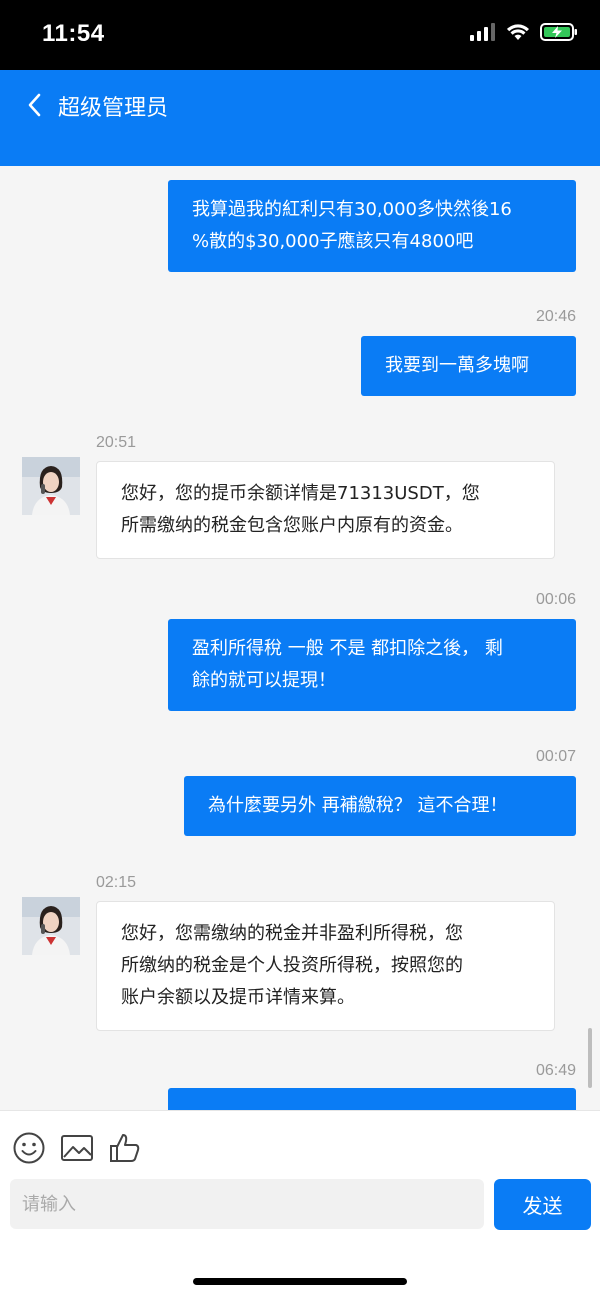 Image resolution: width=600 pixels, height=1299 pixels. What do you see at coordinates (358, 805) in the screenshot?
I see `message-line: 為什麼要另外 再補繳稅？ 這不合理！` at bounding box center [358, 805].